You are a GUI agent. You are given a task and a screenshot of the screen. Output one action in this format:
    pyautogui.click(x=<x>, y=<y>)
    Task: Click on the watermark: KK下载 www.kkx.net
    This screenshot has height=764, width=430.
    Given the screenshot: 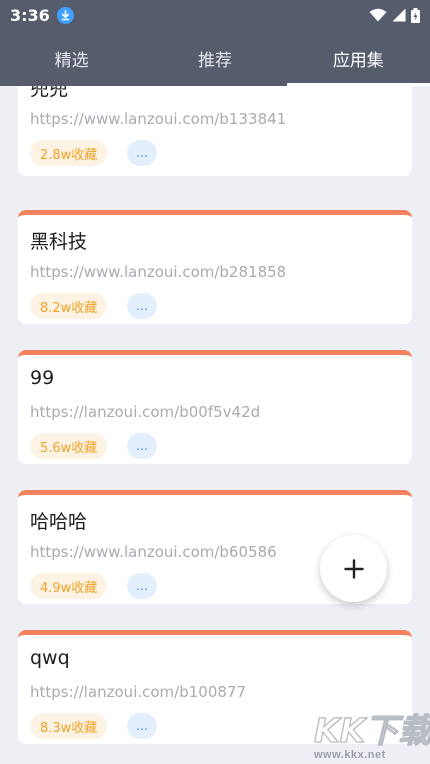 What is the action you would take?
    pyautogui.click(x=371, y=734)
    